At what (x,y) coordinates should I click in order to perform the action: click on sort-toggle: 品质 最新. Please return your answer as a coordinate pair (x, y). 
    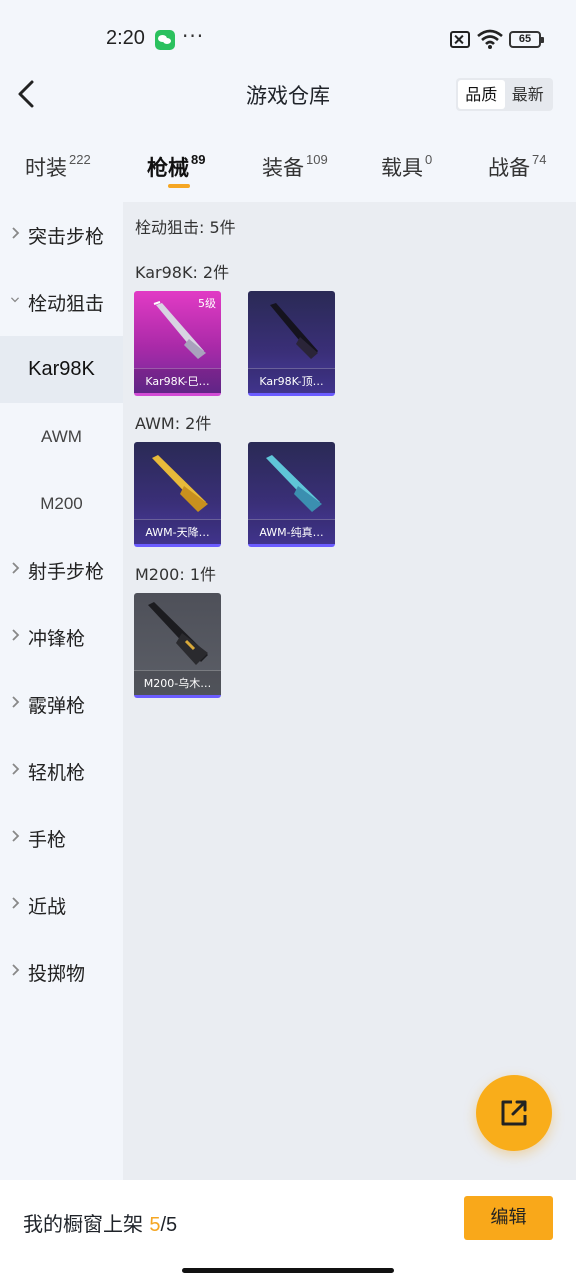
    Looking at the image, I should click on (504, 94).